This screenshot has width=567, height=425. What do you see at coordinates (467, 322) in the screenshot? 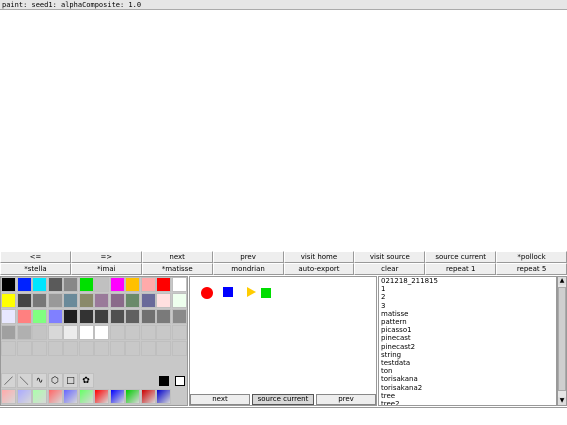
I see `list-item: pattern` at bounding box center [467, 322].